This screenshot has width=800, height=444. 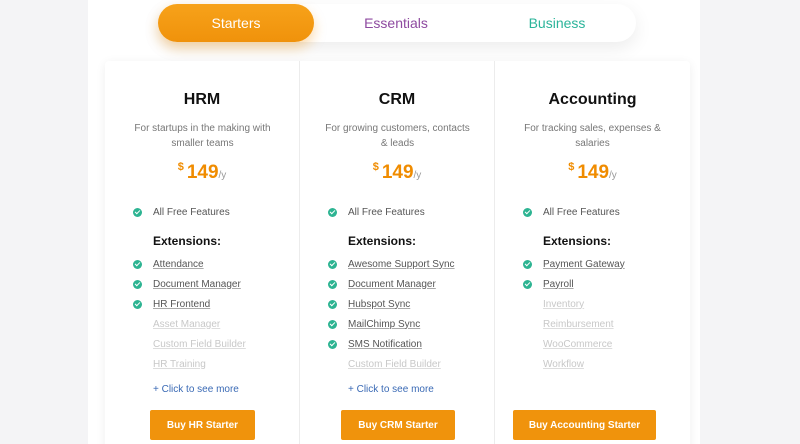 I want to click on extension-item: WooCommerce, so click(x=567, y=344).